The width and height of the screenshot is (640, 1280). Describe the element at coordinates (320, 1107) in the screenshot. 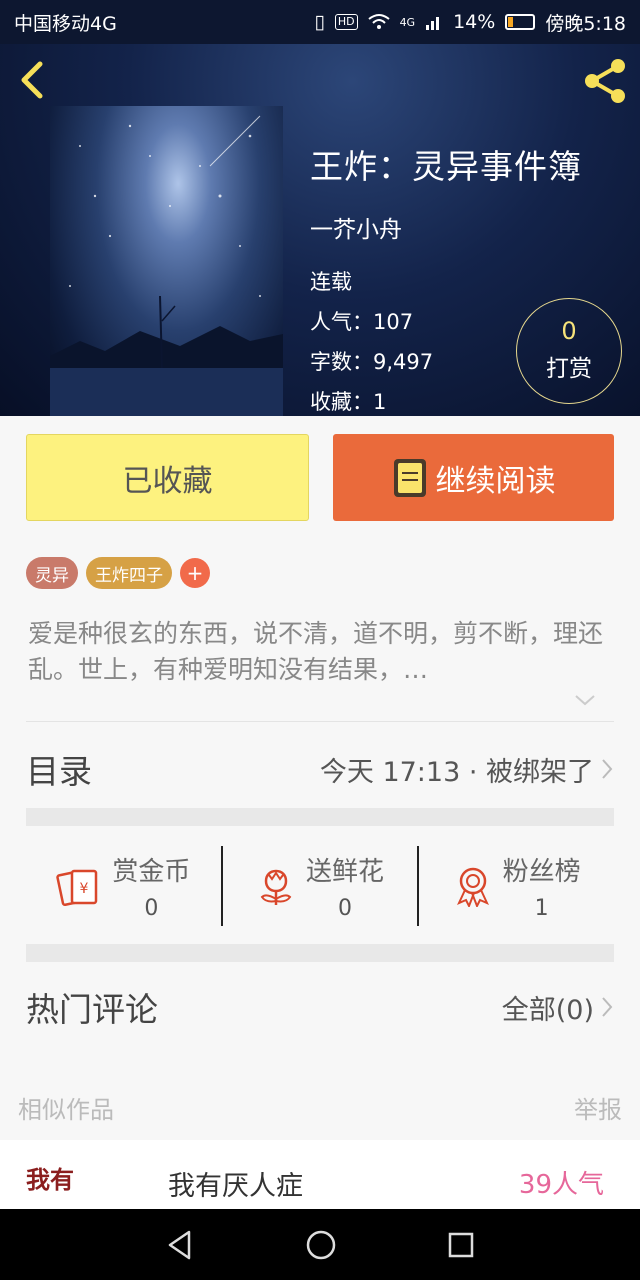

I see `similar-works-header: 相似作品 举报` at that location.